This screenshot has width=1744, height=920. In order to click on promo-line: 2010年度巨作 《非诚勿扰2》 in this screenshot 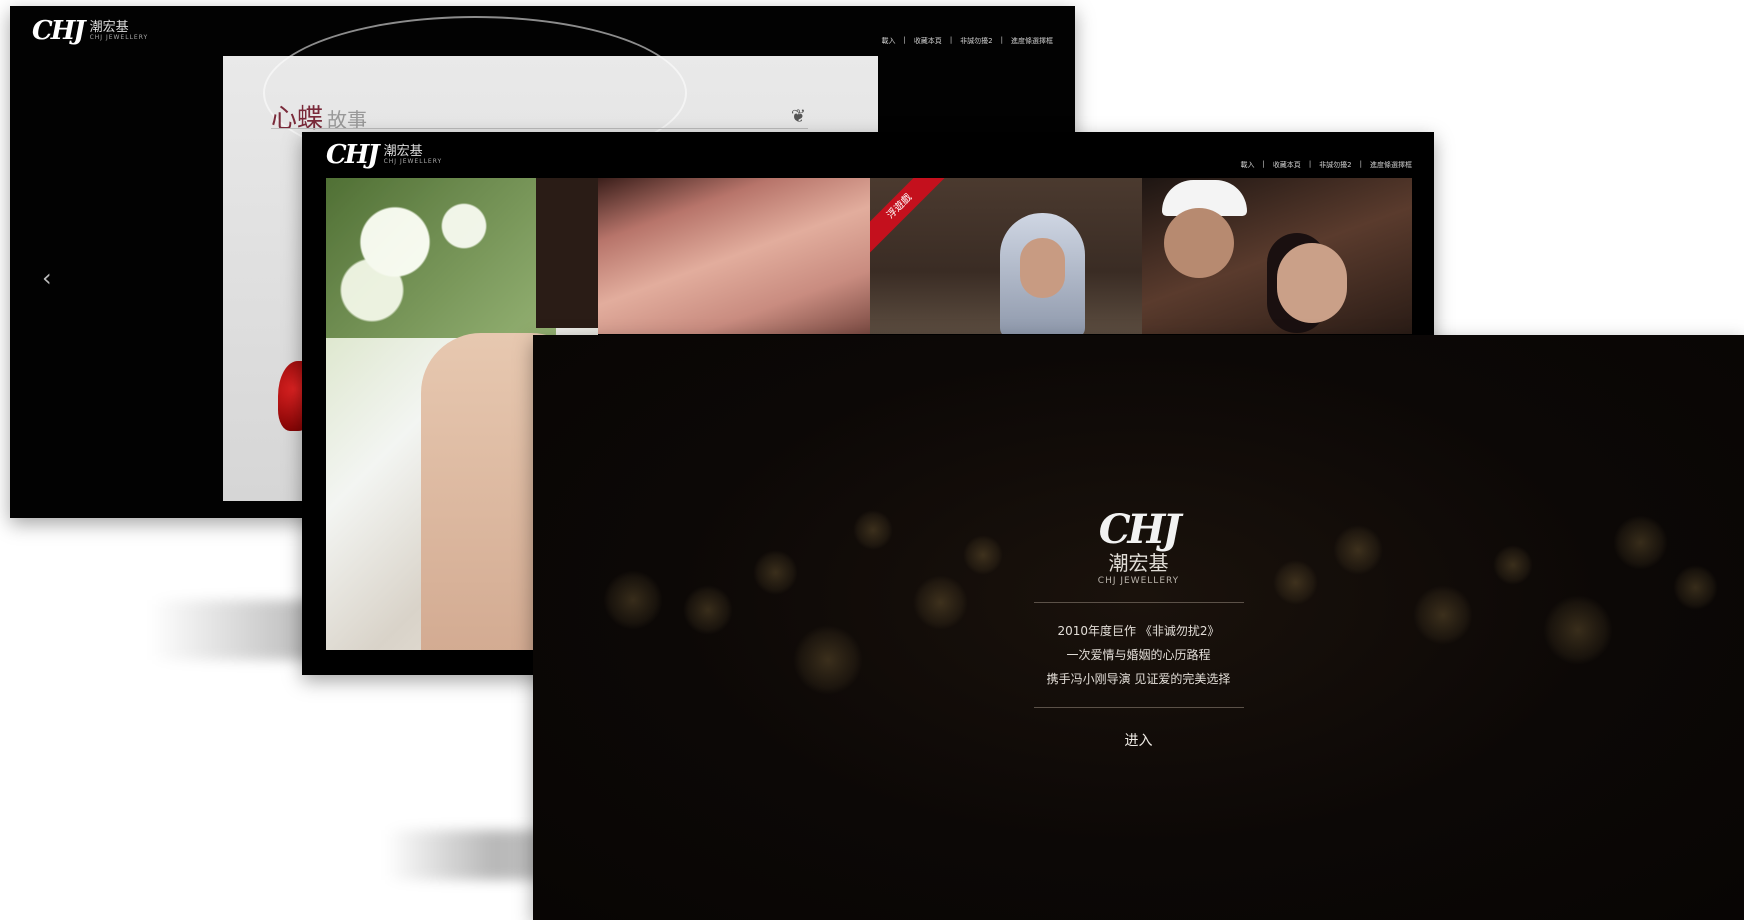, I will do `click(1138, 631)`.